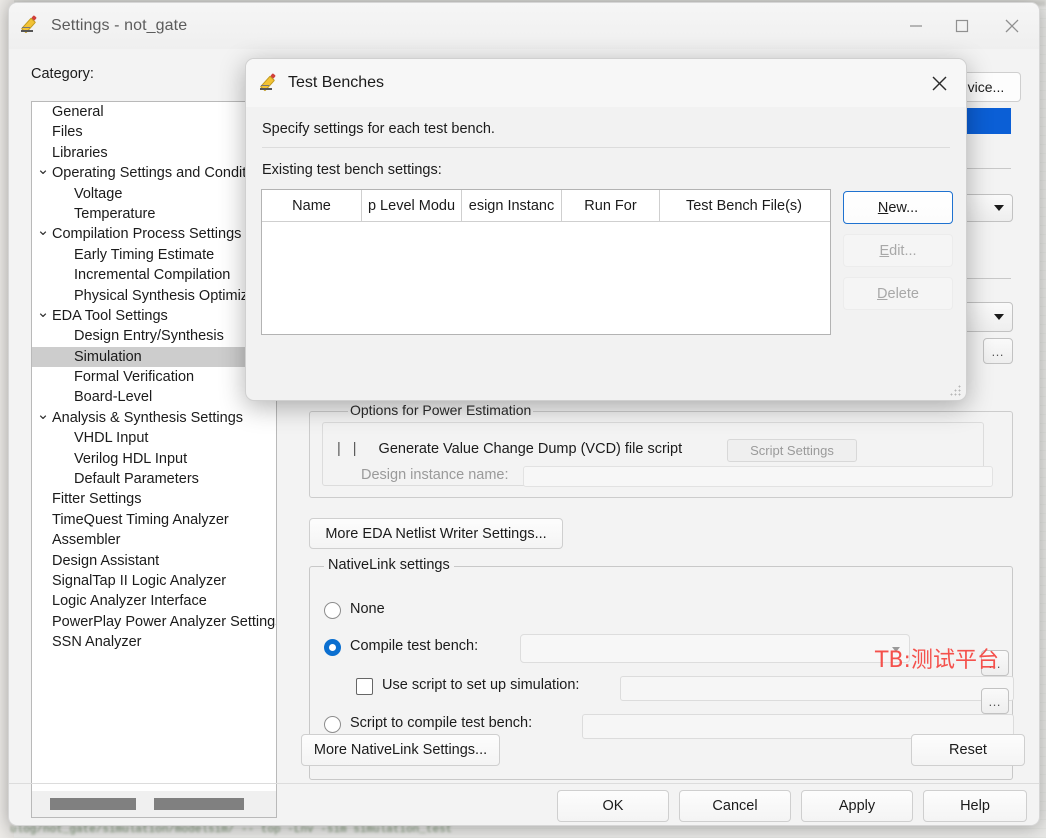  What do you see at coordinates (975, 806) in the screenshot?
I see `help-button: Help` at bounding box center [975, 806].